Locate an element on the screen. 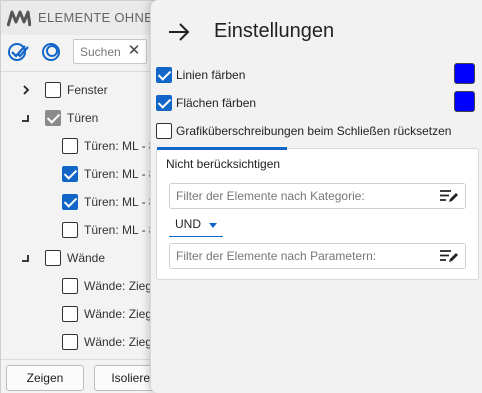  line-color-swatch is located at coordinates (464, 73).